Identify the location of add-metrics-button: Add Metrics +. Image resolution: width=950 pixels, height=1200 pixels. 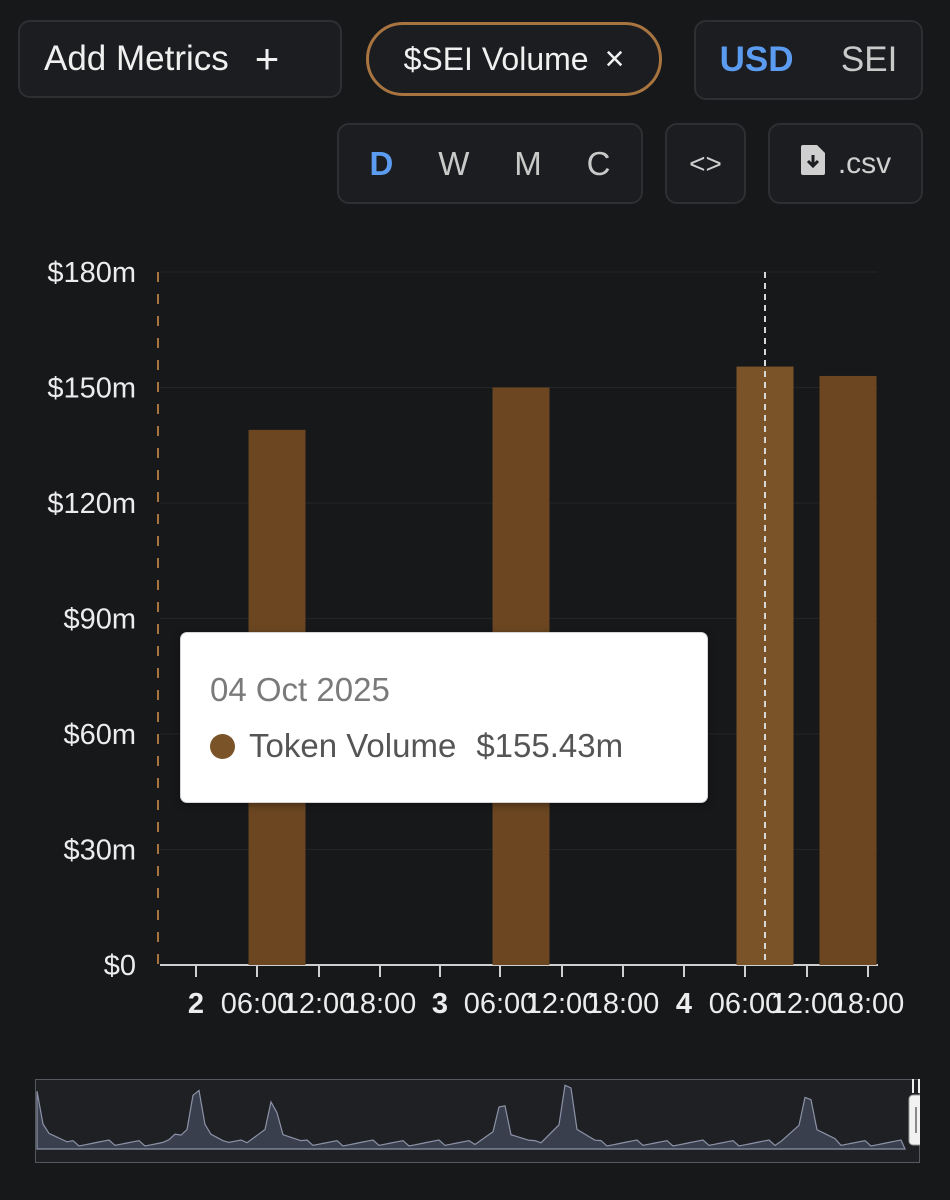
(180, 59).